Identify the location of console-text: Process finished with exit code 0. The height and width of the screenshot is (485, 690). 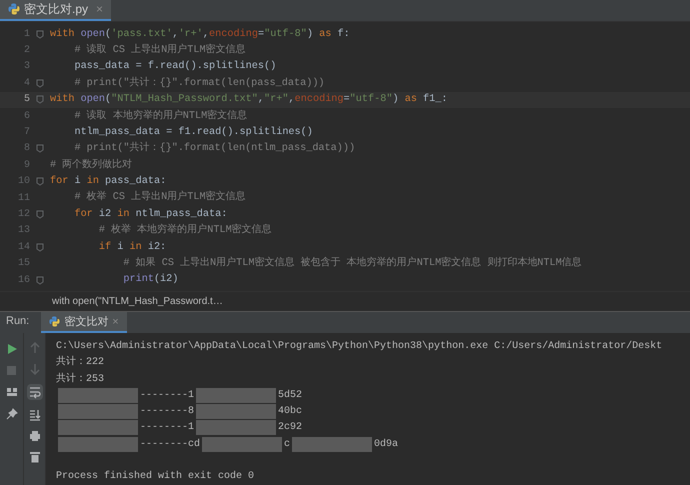
(155, 477).